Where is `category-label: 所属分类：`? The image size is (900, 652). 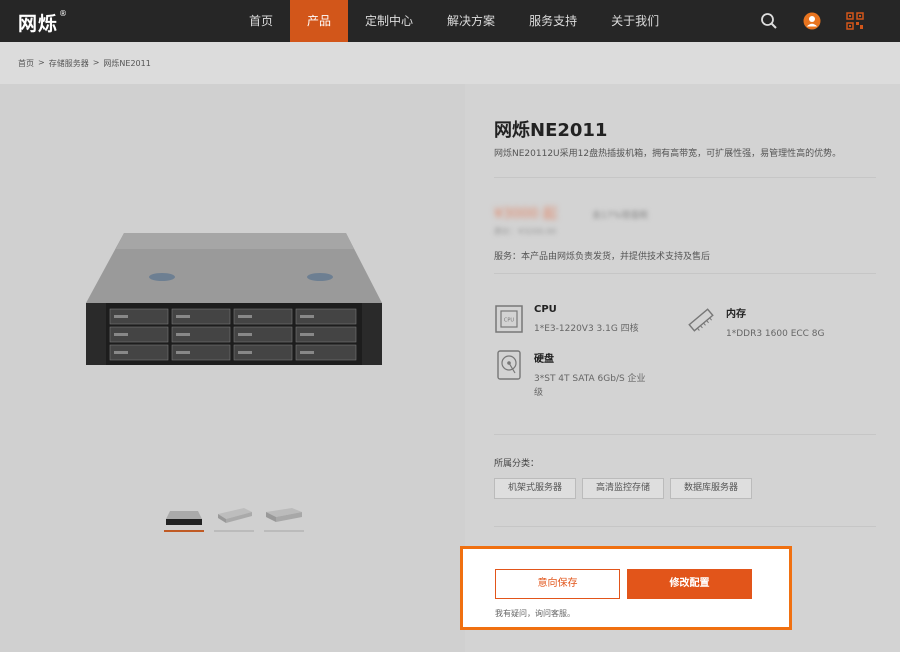
category-label: 所属分类： is located at coordinates (517, 464).